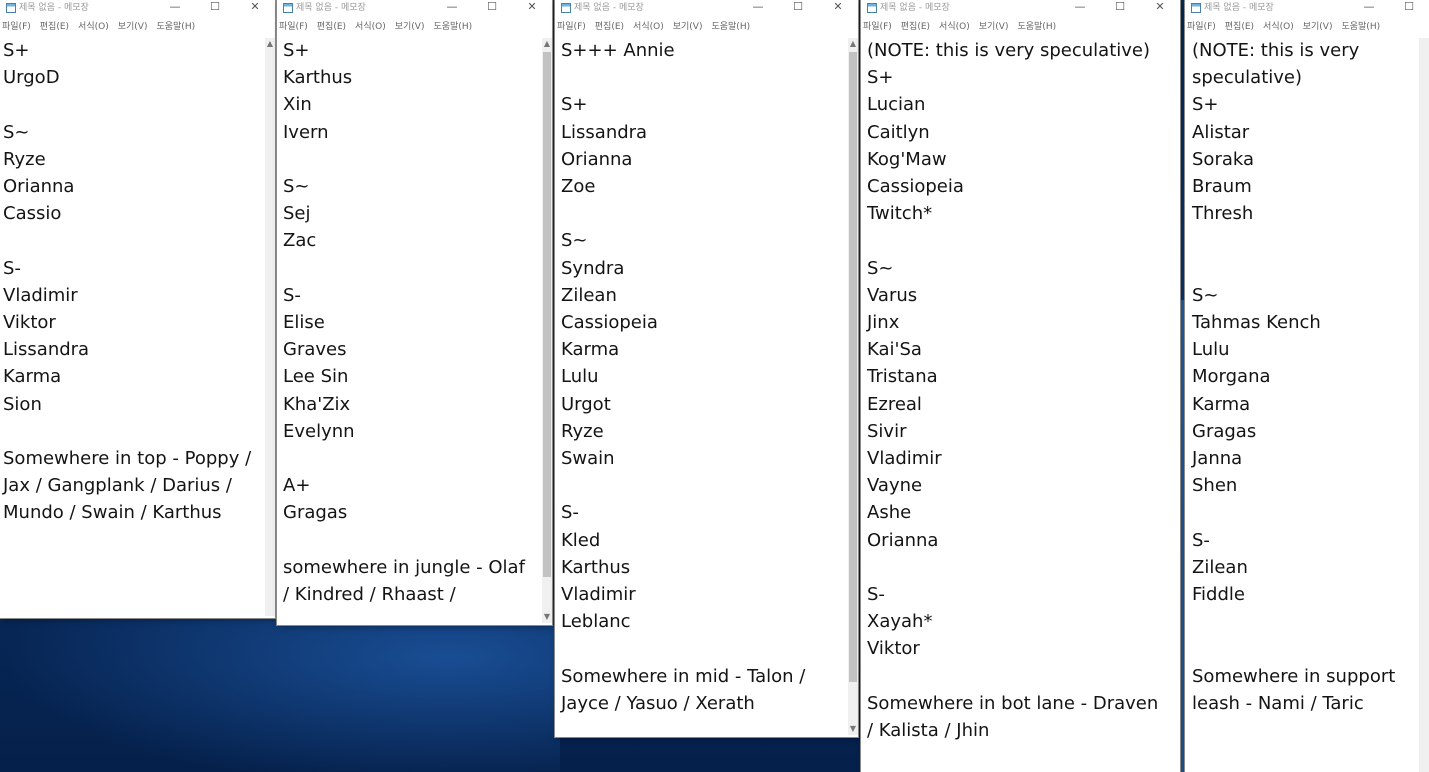  Describe the element at coordinates (280, 686) in the screenshot. I see `wallpaper-light` at that location.